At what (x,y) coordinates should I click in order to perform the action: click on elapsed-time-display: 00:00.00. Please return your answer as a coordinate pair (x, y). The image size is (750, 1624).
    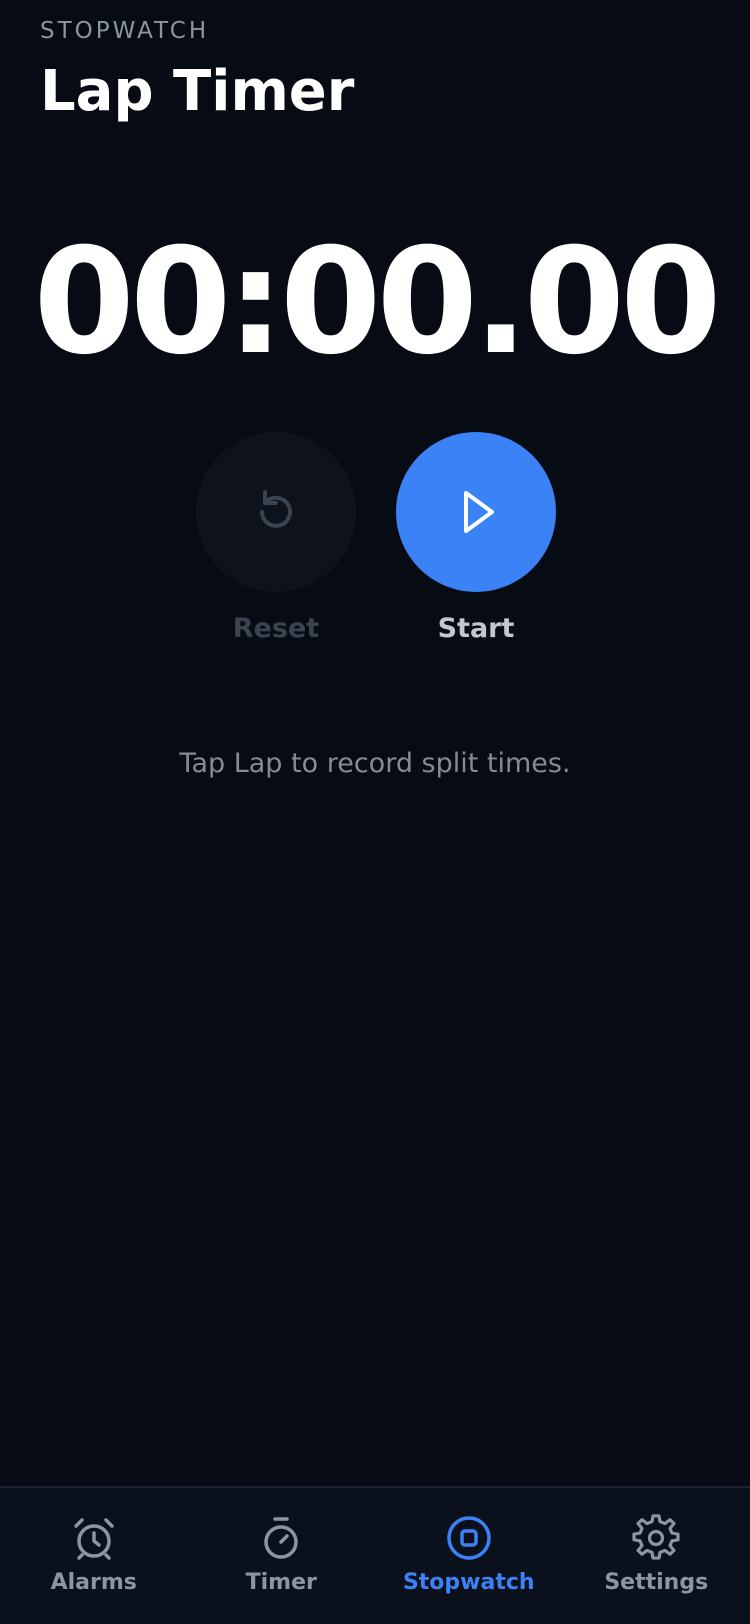
    Looking at the image, I should click on (377, 302).